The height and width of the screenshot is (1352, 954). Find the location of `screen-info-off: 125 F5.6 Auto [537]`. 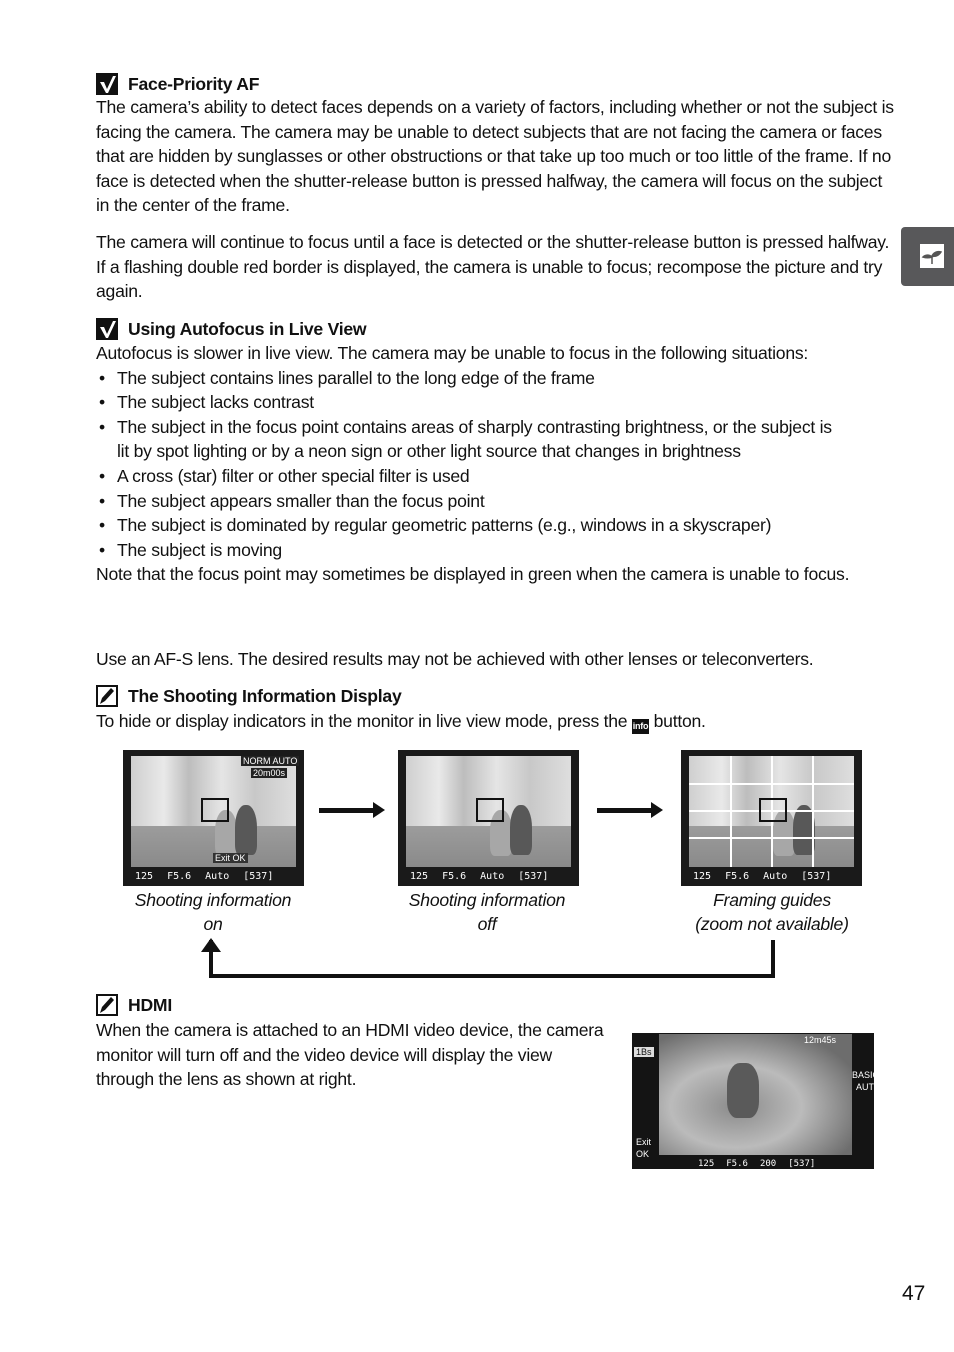

screen-info-off: 125 F5.6 Auto [537] is located at coordinates (488, 818).